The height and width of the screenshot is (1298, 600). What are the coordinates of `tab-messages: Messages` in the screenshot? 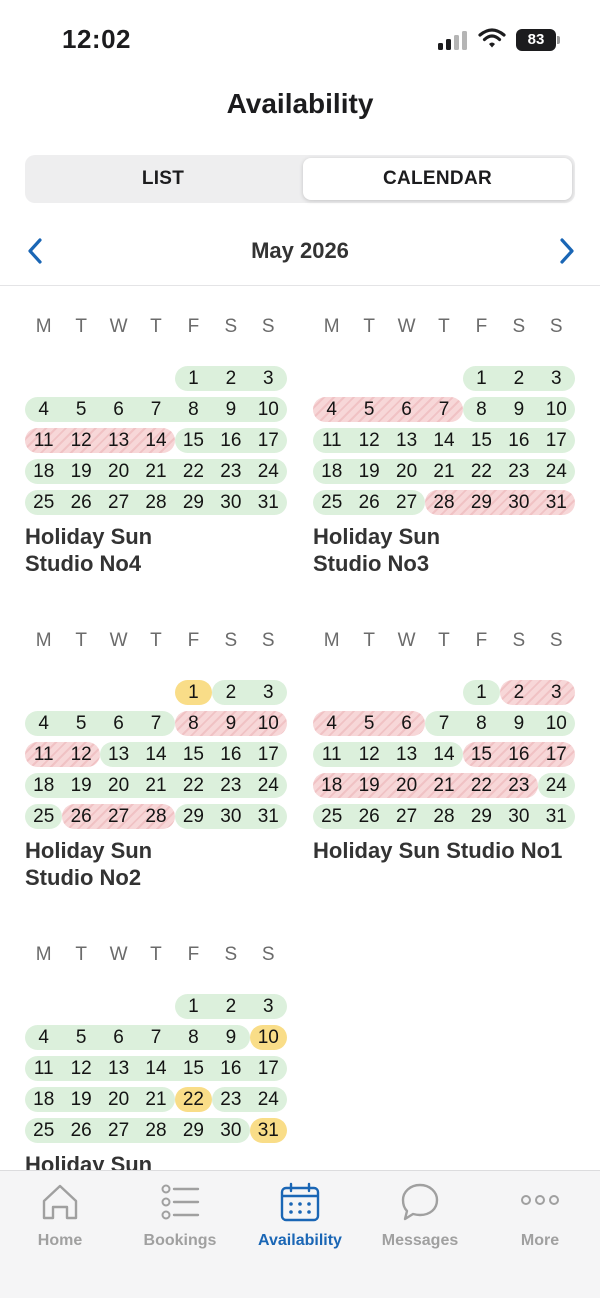 It's located at (420, 1217).